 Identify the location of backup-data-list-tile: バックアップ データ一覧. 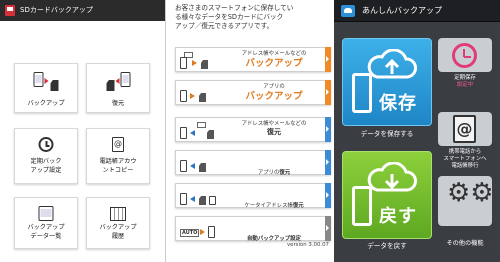
(46, 223).